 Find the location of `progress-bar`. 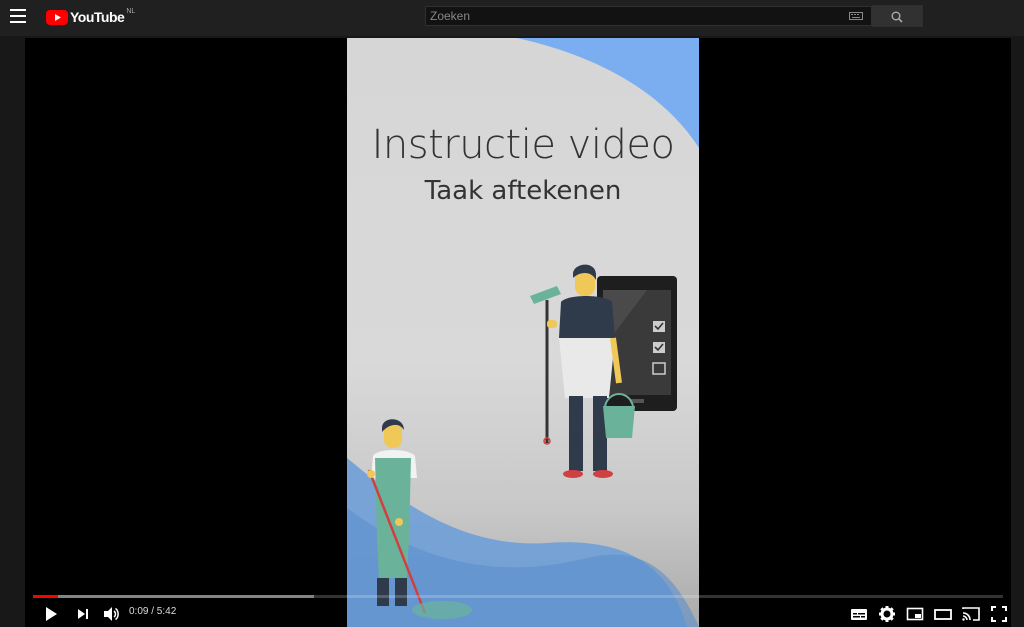

progress-bar is located at coordinates (518, 596).